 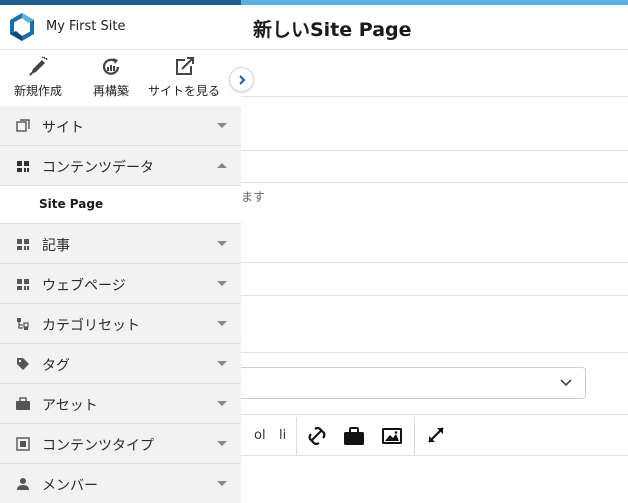 What do you see at coordinates (566, 383) in the screenshot?
I see `chevron-down-icon` at bounding box center [566, 383].